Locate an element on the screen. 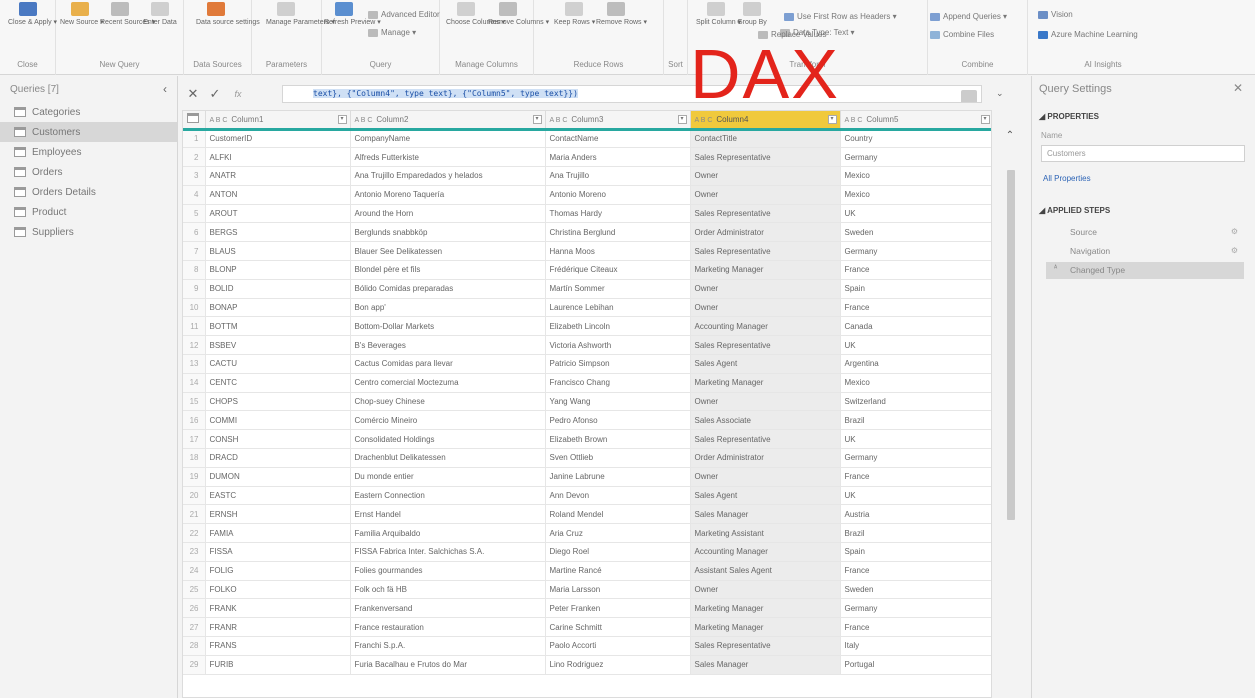 The height and width of the screenshot is (698, 1255). append-queries-button: Append Queries ▾ is located at coordinates (968, 16).